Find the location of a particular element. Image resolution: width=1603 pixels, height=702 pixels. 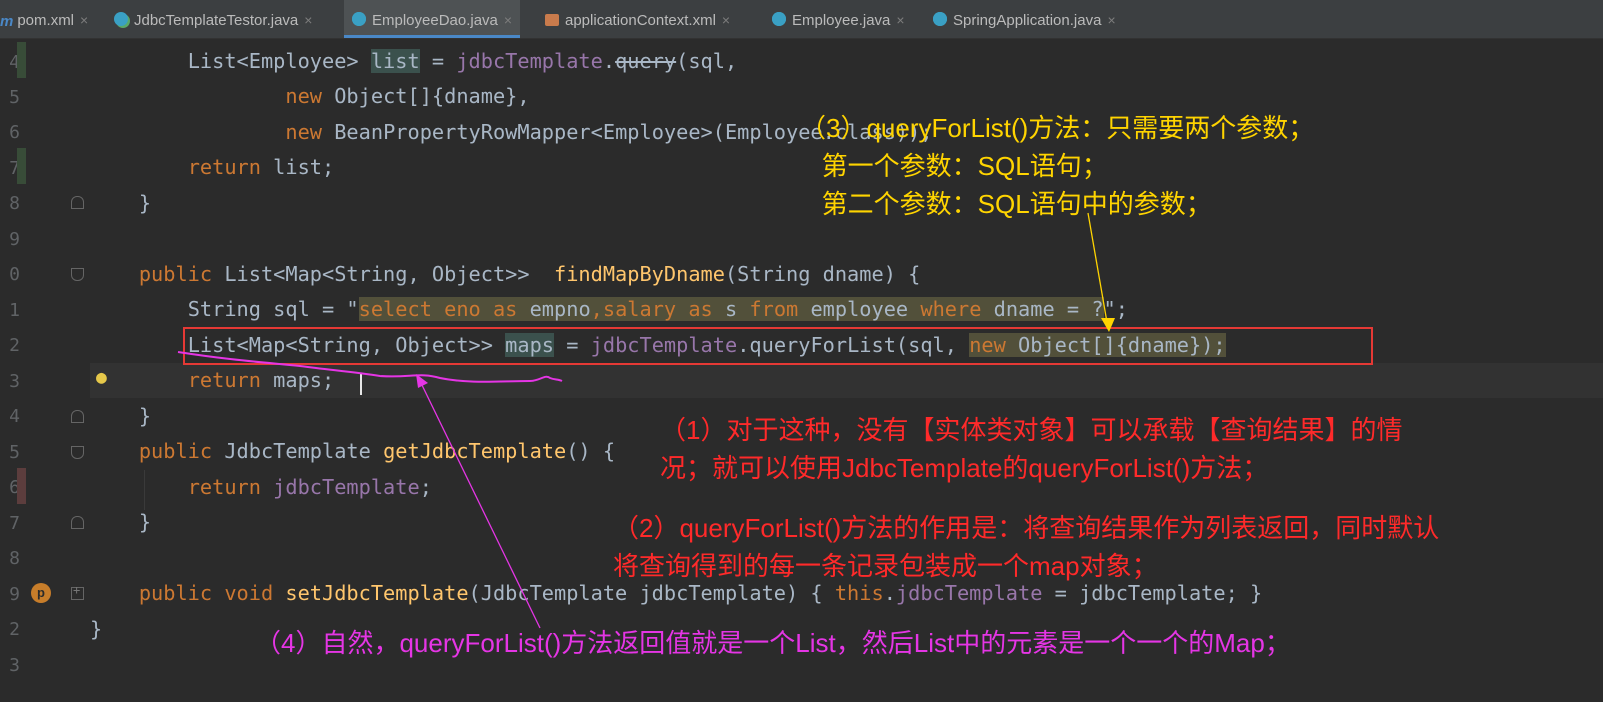

code-line: return maps; is located at coordinates (212, 380).